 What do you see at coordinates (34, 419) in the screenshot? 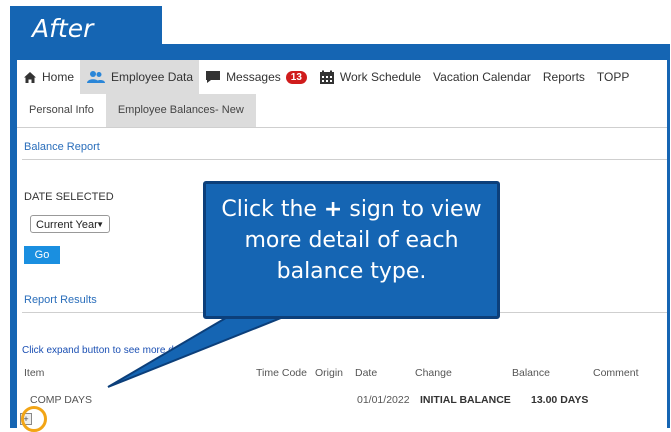
I see `highlight-ring` at bounding box center [34, 419].